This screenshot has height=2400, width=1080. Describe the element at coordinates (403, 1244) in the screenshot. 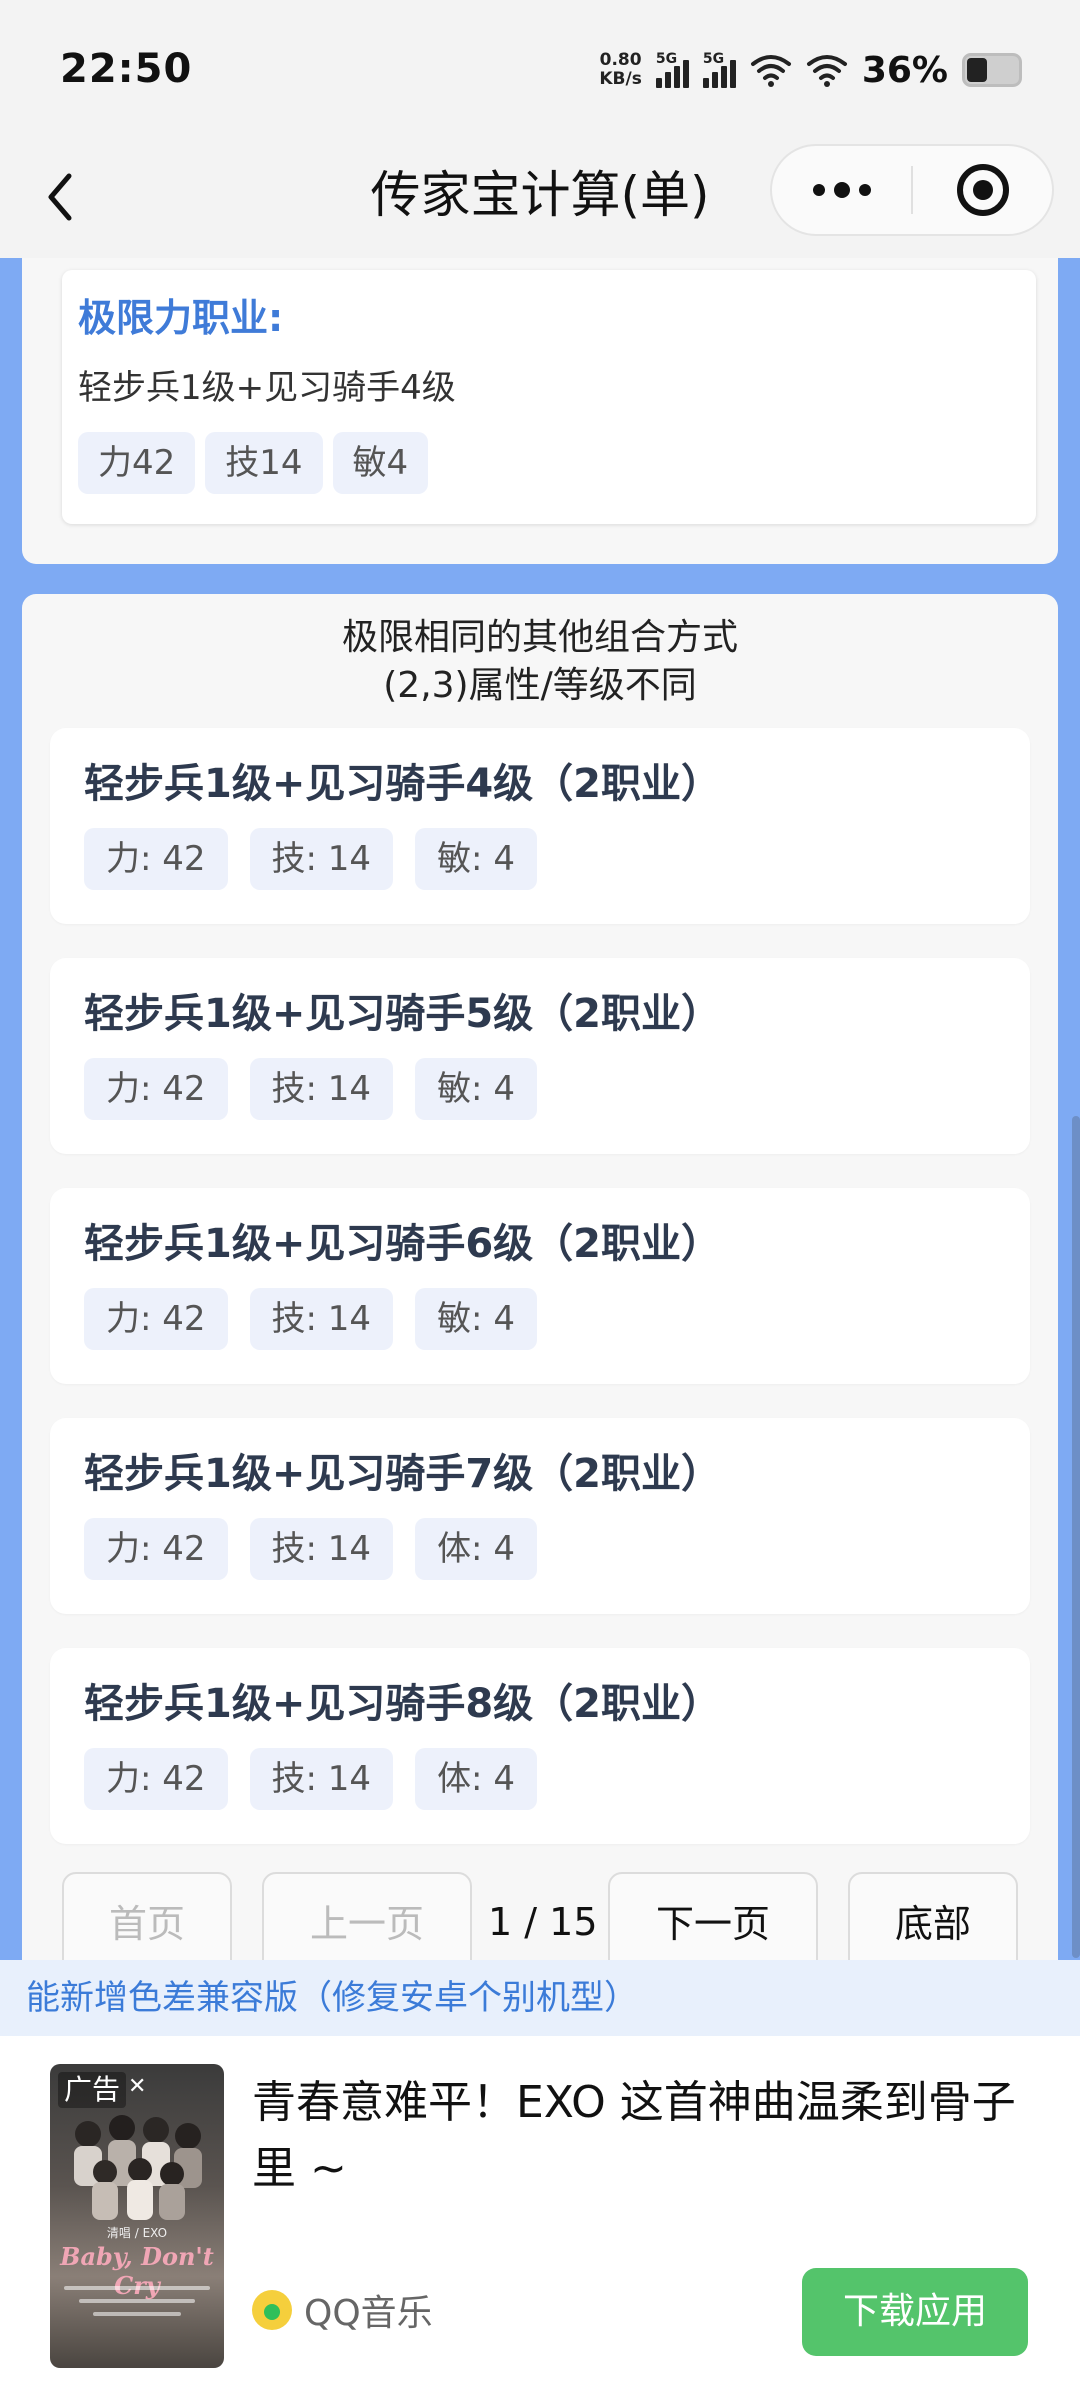

I see `combo-title: 轻步兵1级+见习骑手6级（2职业）` at that location.